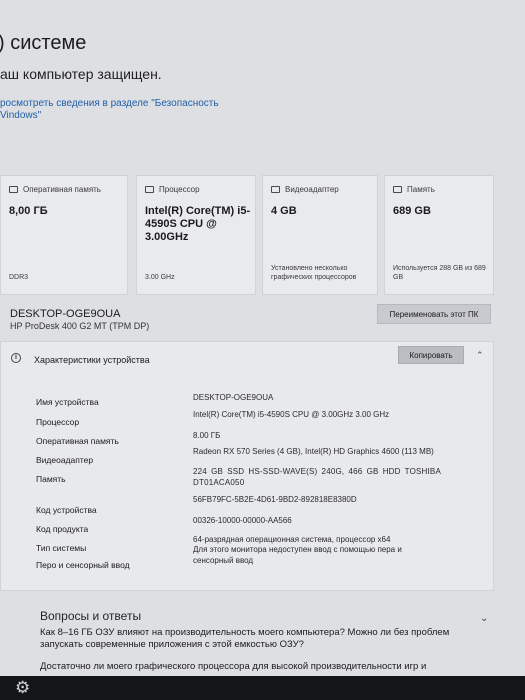 The height and width of the screenshot is (700, 525). I want to click on page-title: ) системе, so click(43, 43).